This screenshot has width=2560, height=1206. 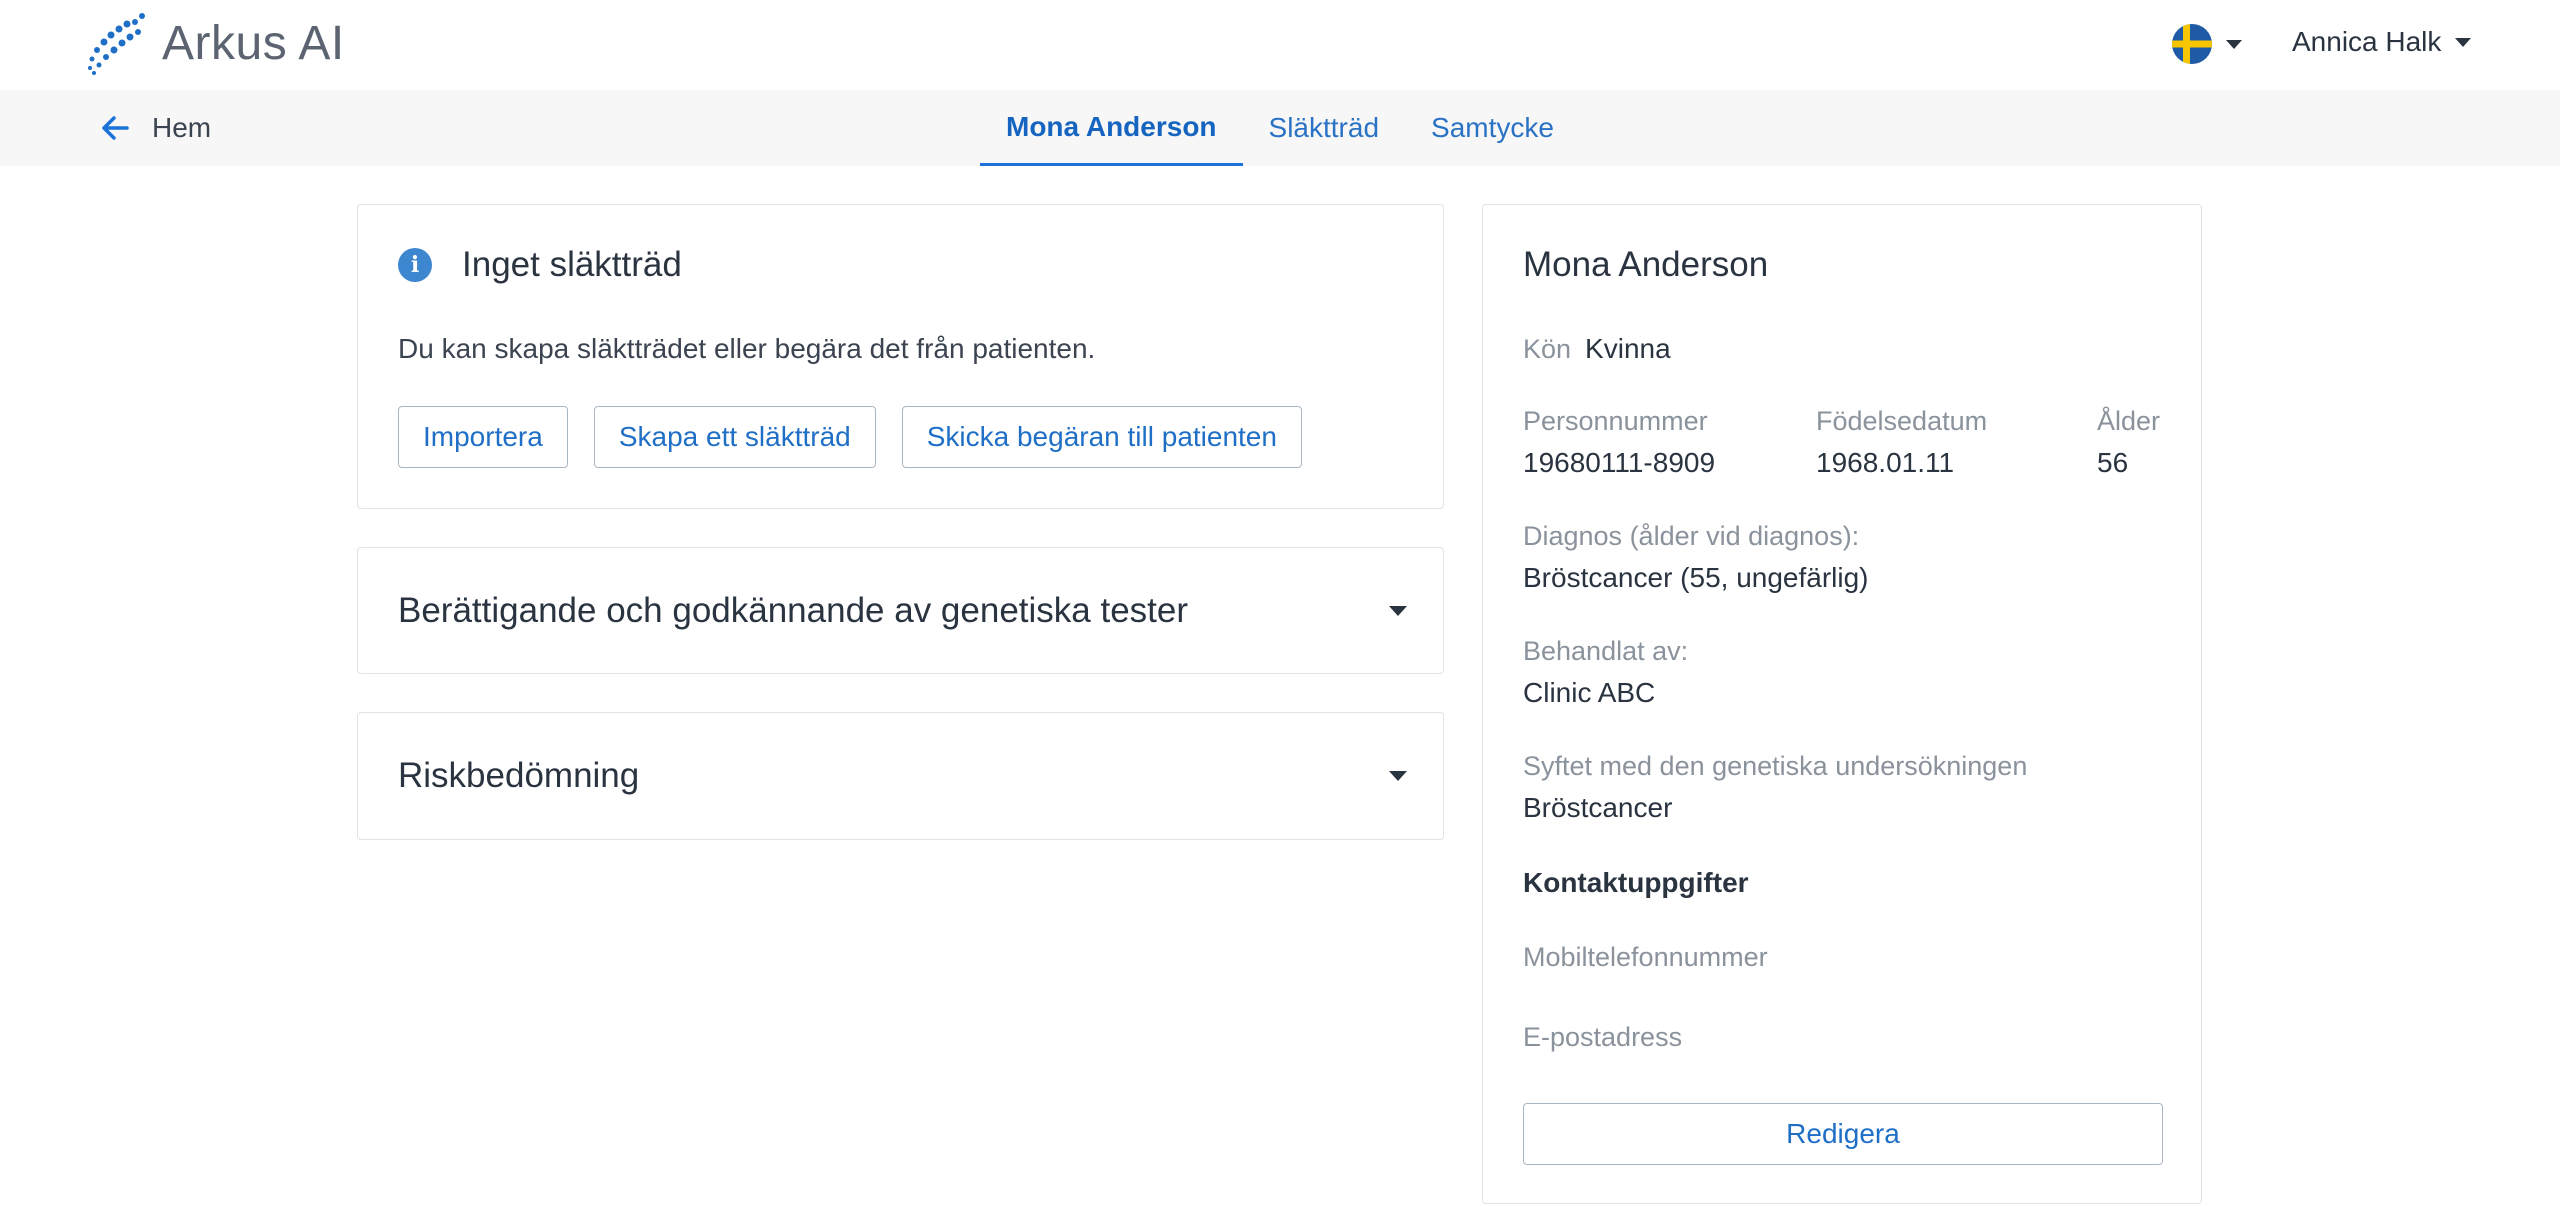 I want to click on edit-button: Redigera, so click(x=1843, y=1134).